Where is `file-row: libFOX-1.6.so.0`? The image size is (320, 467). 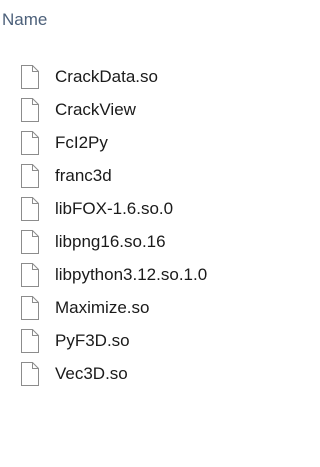
file-row: libFOX-1.6.so.0 is located at coordinates (133, 208).